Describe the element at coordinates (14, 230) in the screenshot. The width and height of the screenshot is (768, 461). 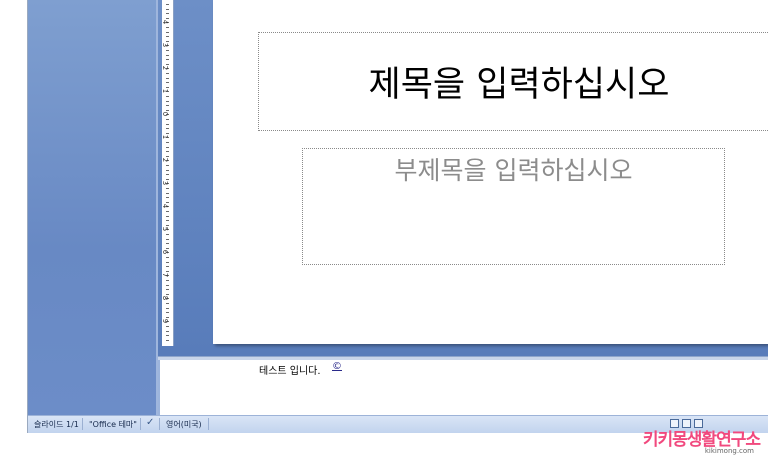
I see `window-left-margin` at that location.